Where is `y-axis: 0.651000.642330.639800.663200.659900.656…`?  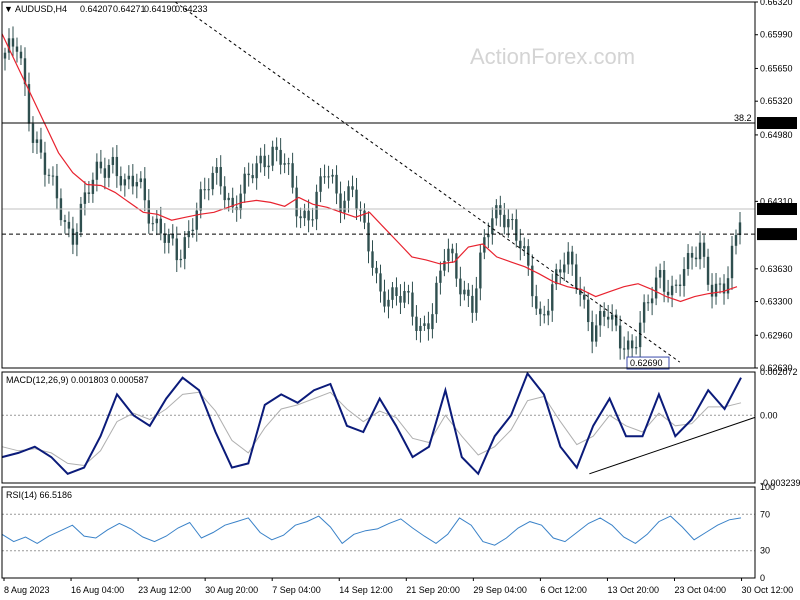
y-axis: 0.651000.642330.639800.663200.659900.656… is located at coordinates (777, 291).